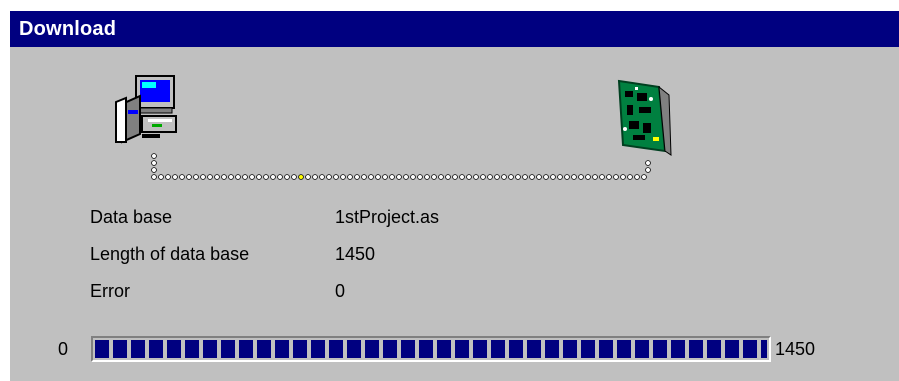 This screenshot has height=381, width=899. I want to click on transfer-dot-active, so click(301, 177).